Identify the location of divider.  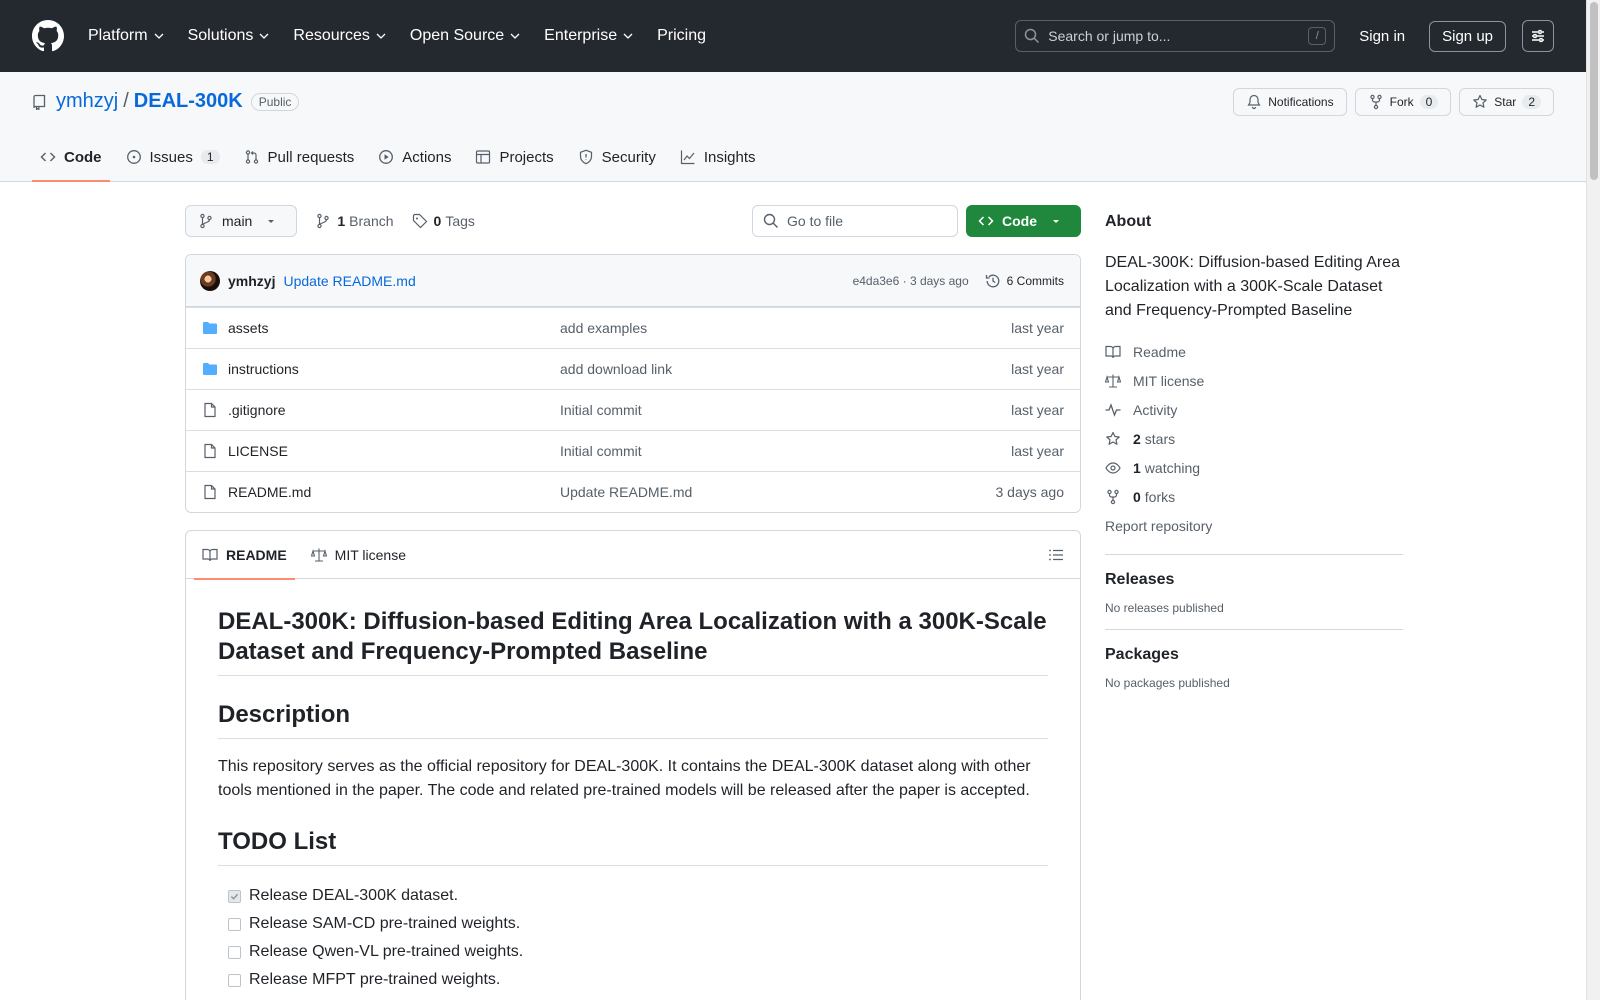
(1254, 629).